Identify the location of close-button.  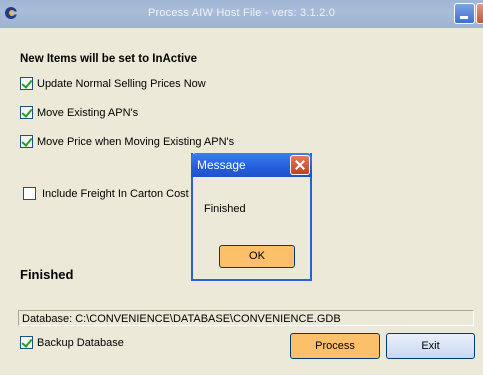
(479, 13).